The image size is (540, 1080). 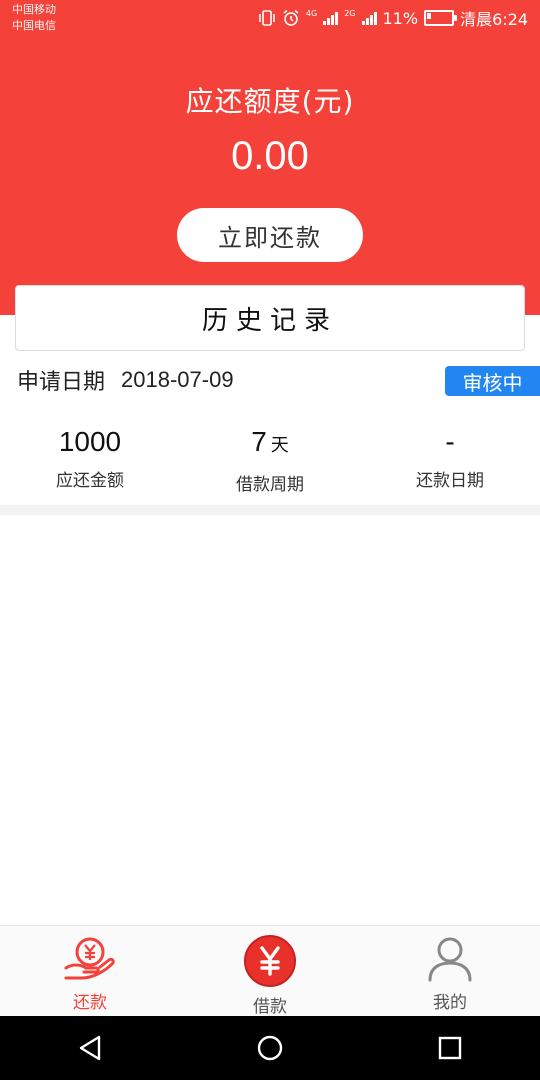 I want to click on stat-amount: 1000 应还金额, so click(x=90, y=460).